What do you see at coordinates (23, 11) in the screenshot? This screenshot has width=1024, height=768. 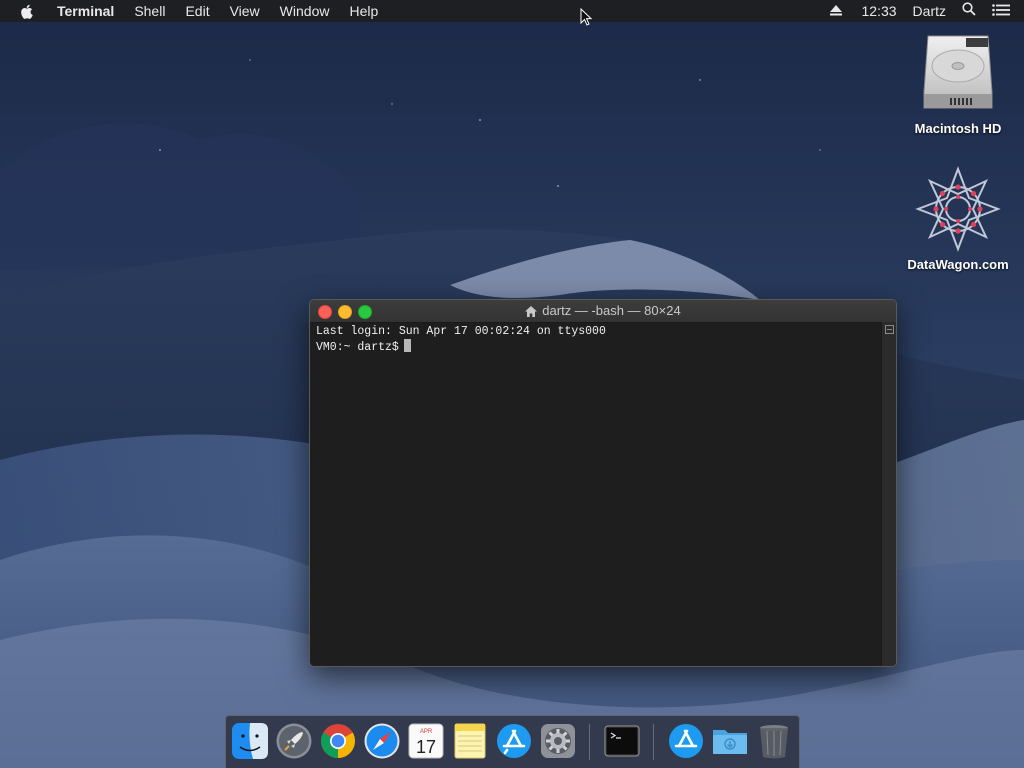 I see `apple-menu-icon` at bounding box center [23, 11].